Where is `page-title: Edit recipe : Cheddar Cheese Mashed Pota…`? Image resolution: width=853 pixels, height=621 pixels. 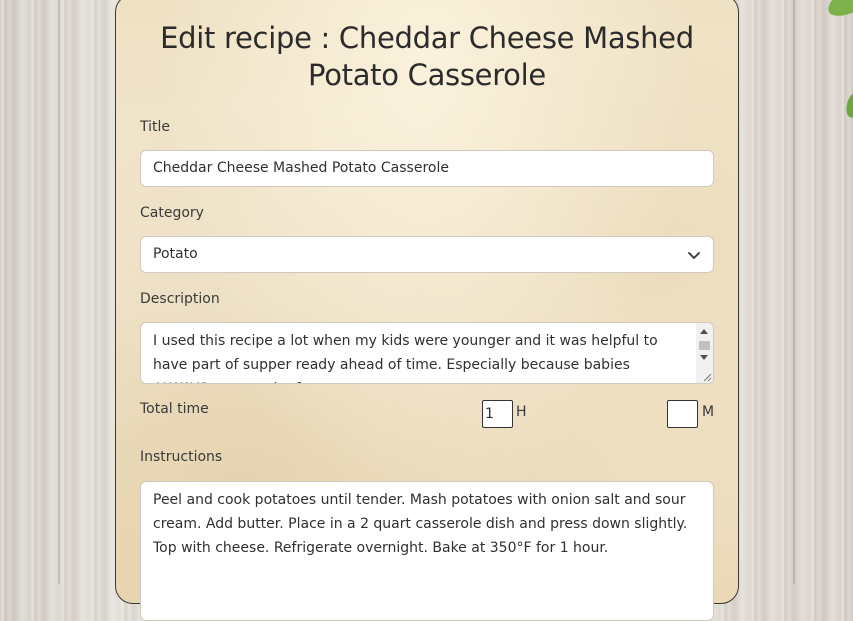
page-title: Edit recipe : Cheddar Cheese Mashed Pota… is located at coordinates (427, 57).